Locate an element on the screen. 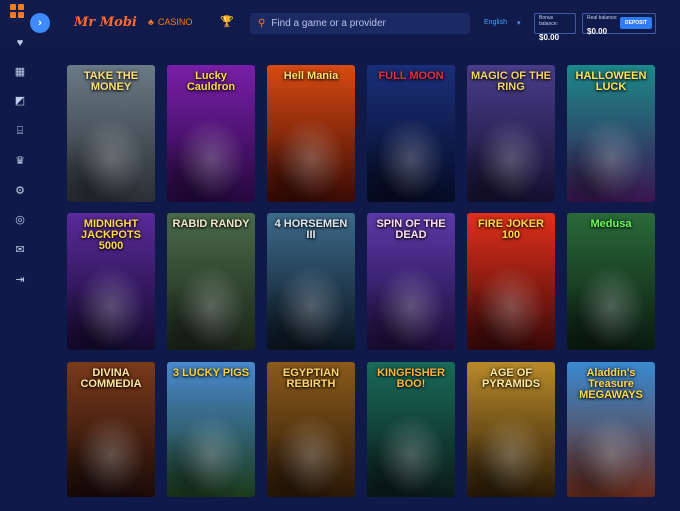  game-title: 4 HORSEMEN III is located at coordinates (311, 229).